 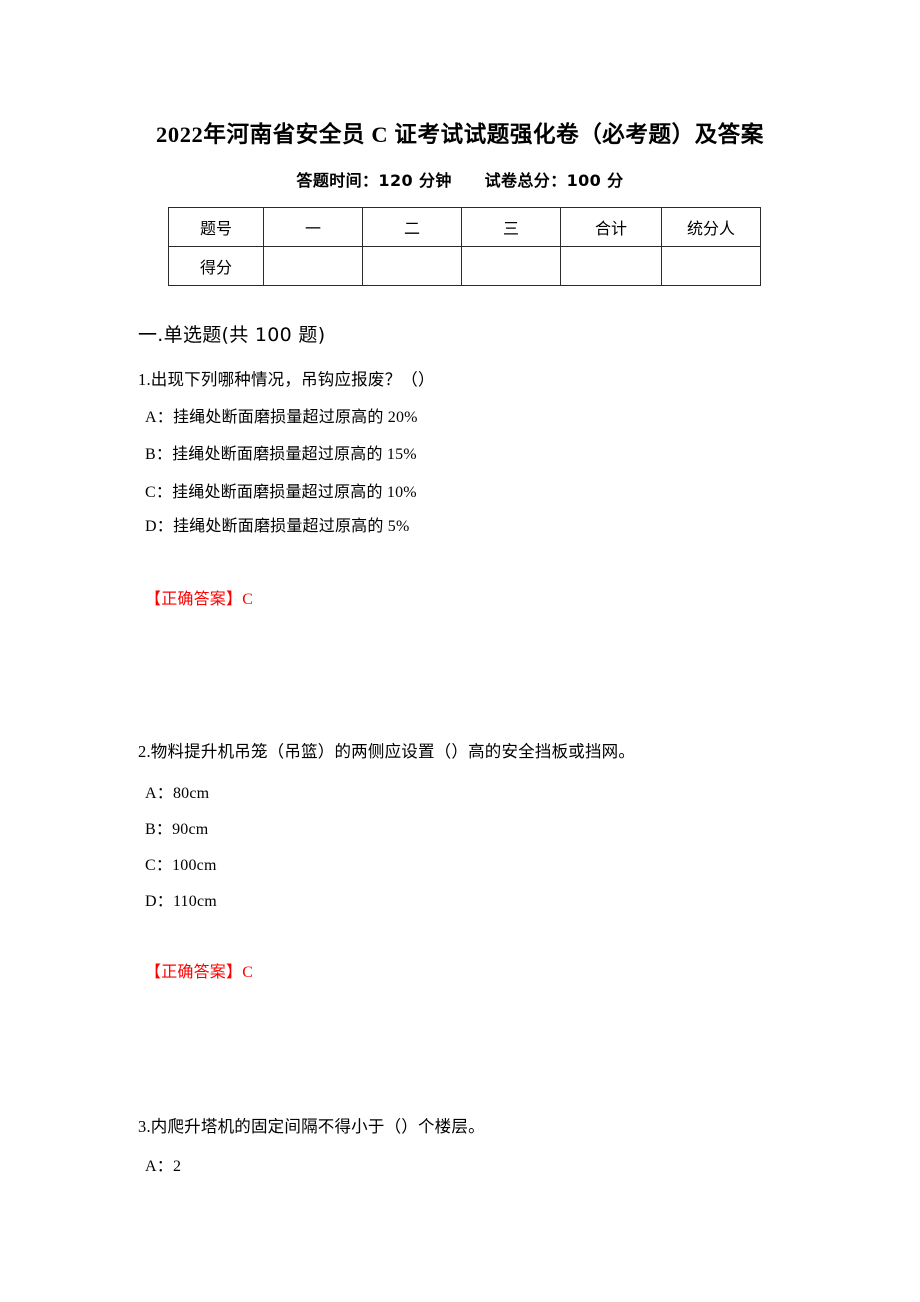 What do you see at coordinates (286, 379) in the screenshot?
I see `question-stem: 1.出现下列哪种情况，吊钩应报废？（）` at bounding box center [286, 379].